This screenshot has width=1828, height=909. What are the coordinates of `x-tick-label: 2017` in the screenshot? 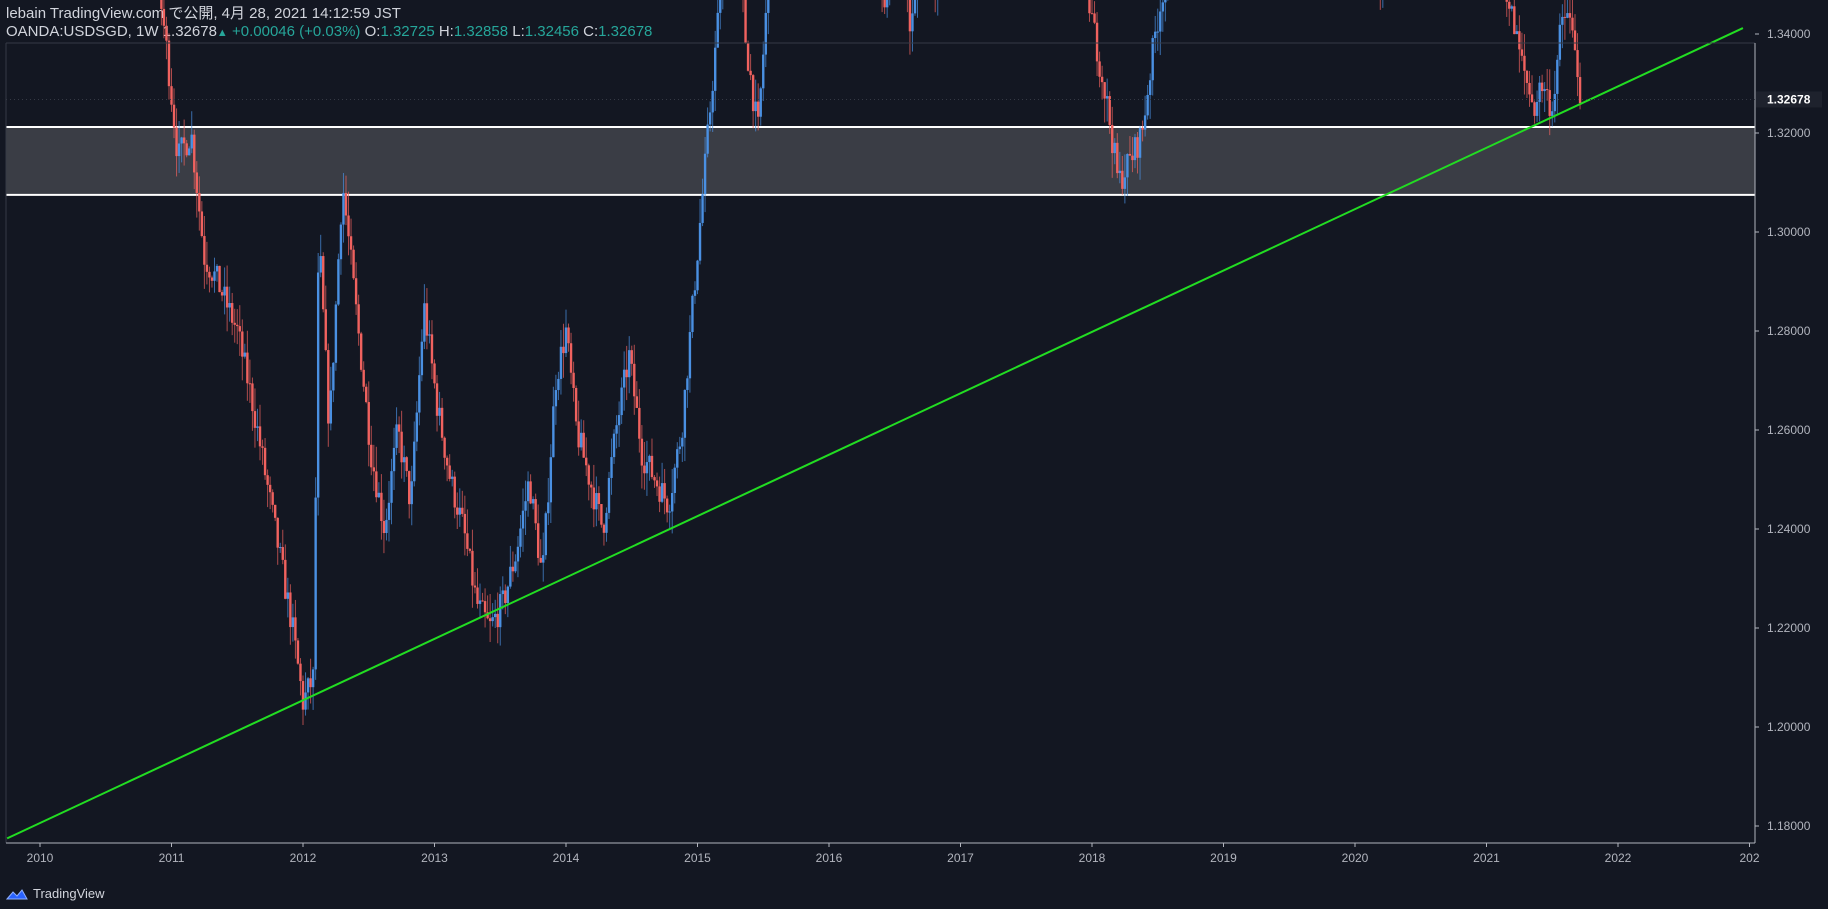 It's located at (960, 858).